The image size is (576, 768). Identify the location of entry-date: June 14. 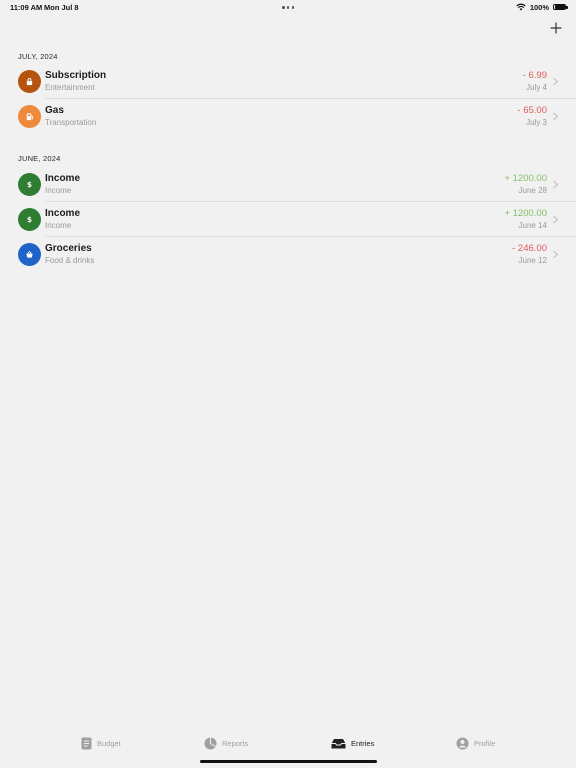
(532, 225).